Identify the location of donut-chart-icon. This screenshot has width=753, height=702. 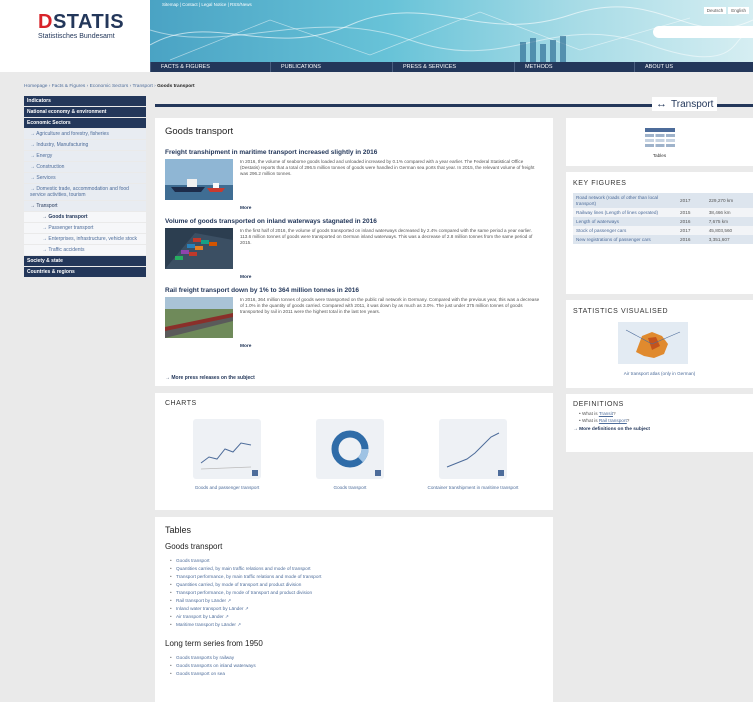
(350, 449).